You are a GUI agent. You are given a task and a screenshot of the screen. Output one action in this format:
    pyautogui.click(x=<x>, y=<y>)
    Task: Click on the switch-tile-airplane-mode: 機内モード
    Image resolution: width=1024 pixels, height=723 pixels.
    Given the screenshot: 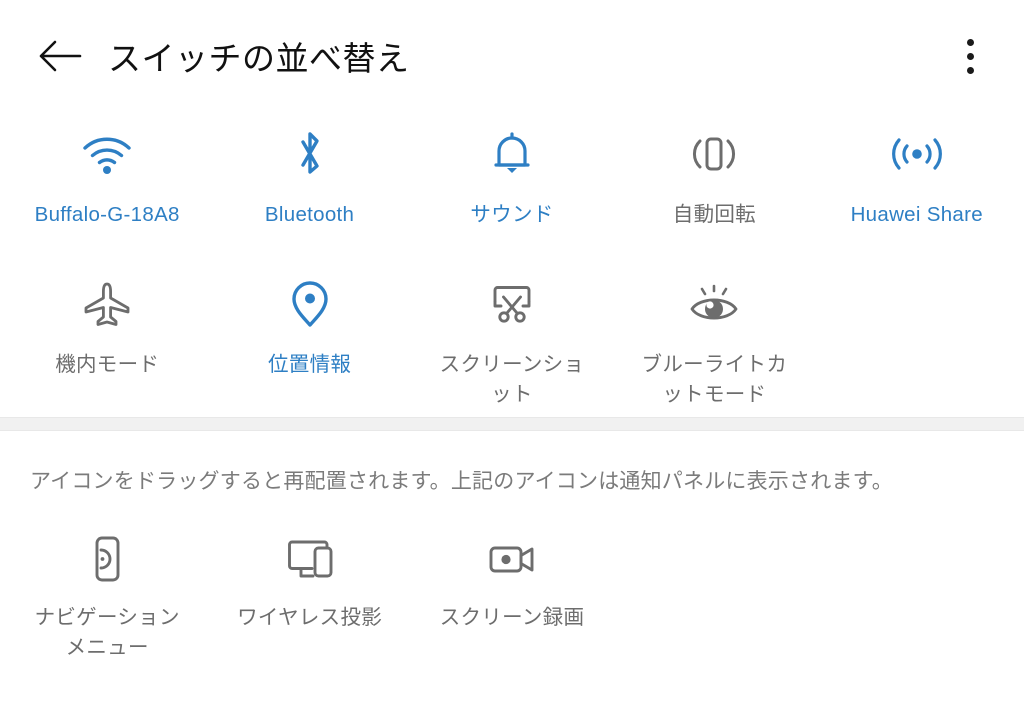 What is the action you would take?
    pyautogui.click(x=107, y=339)
    